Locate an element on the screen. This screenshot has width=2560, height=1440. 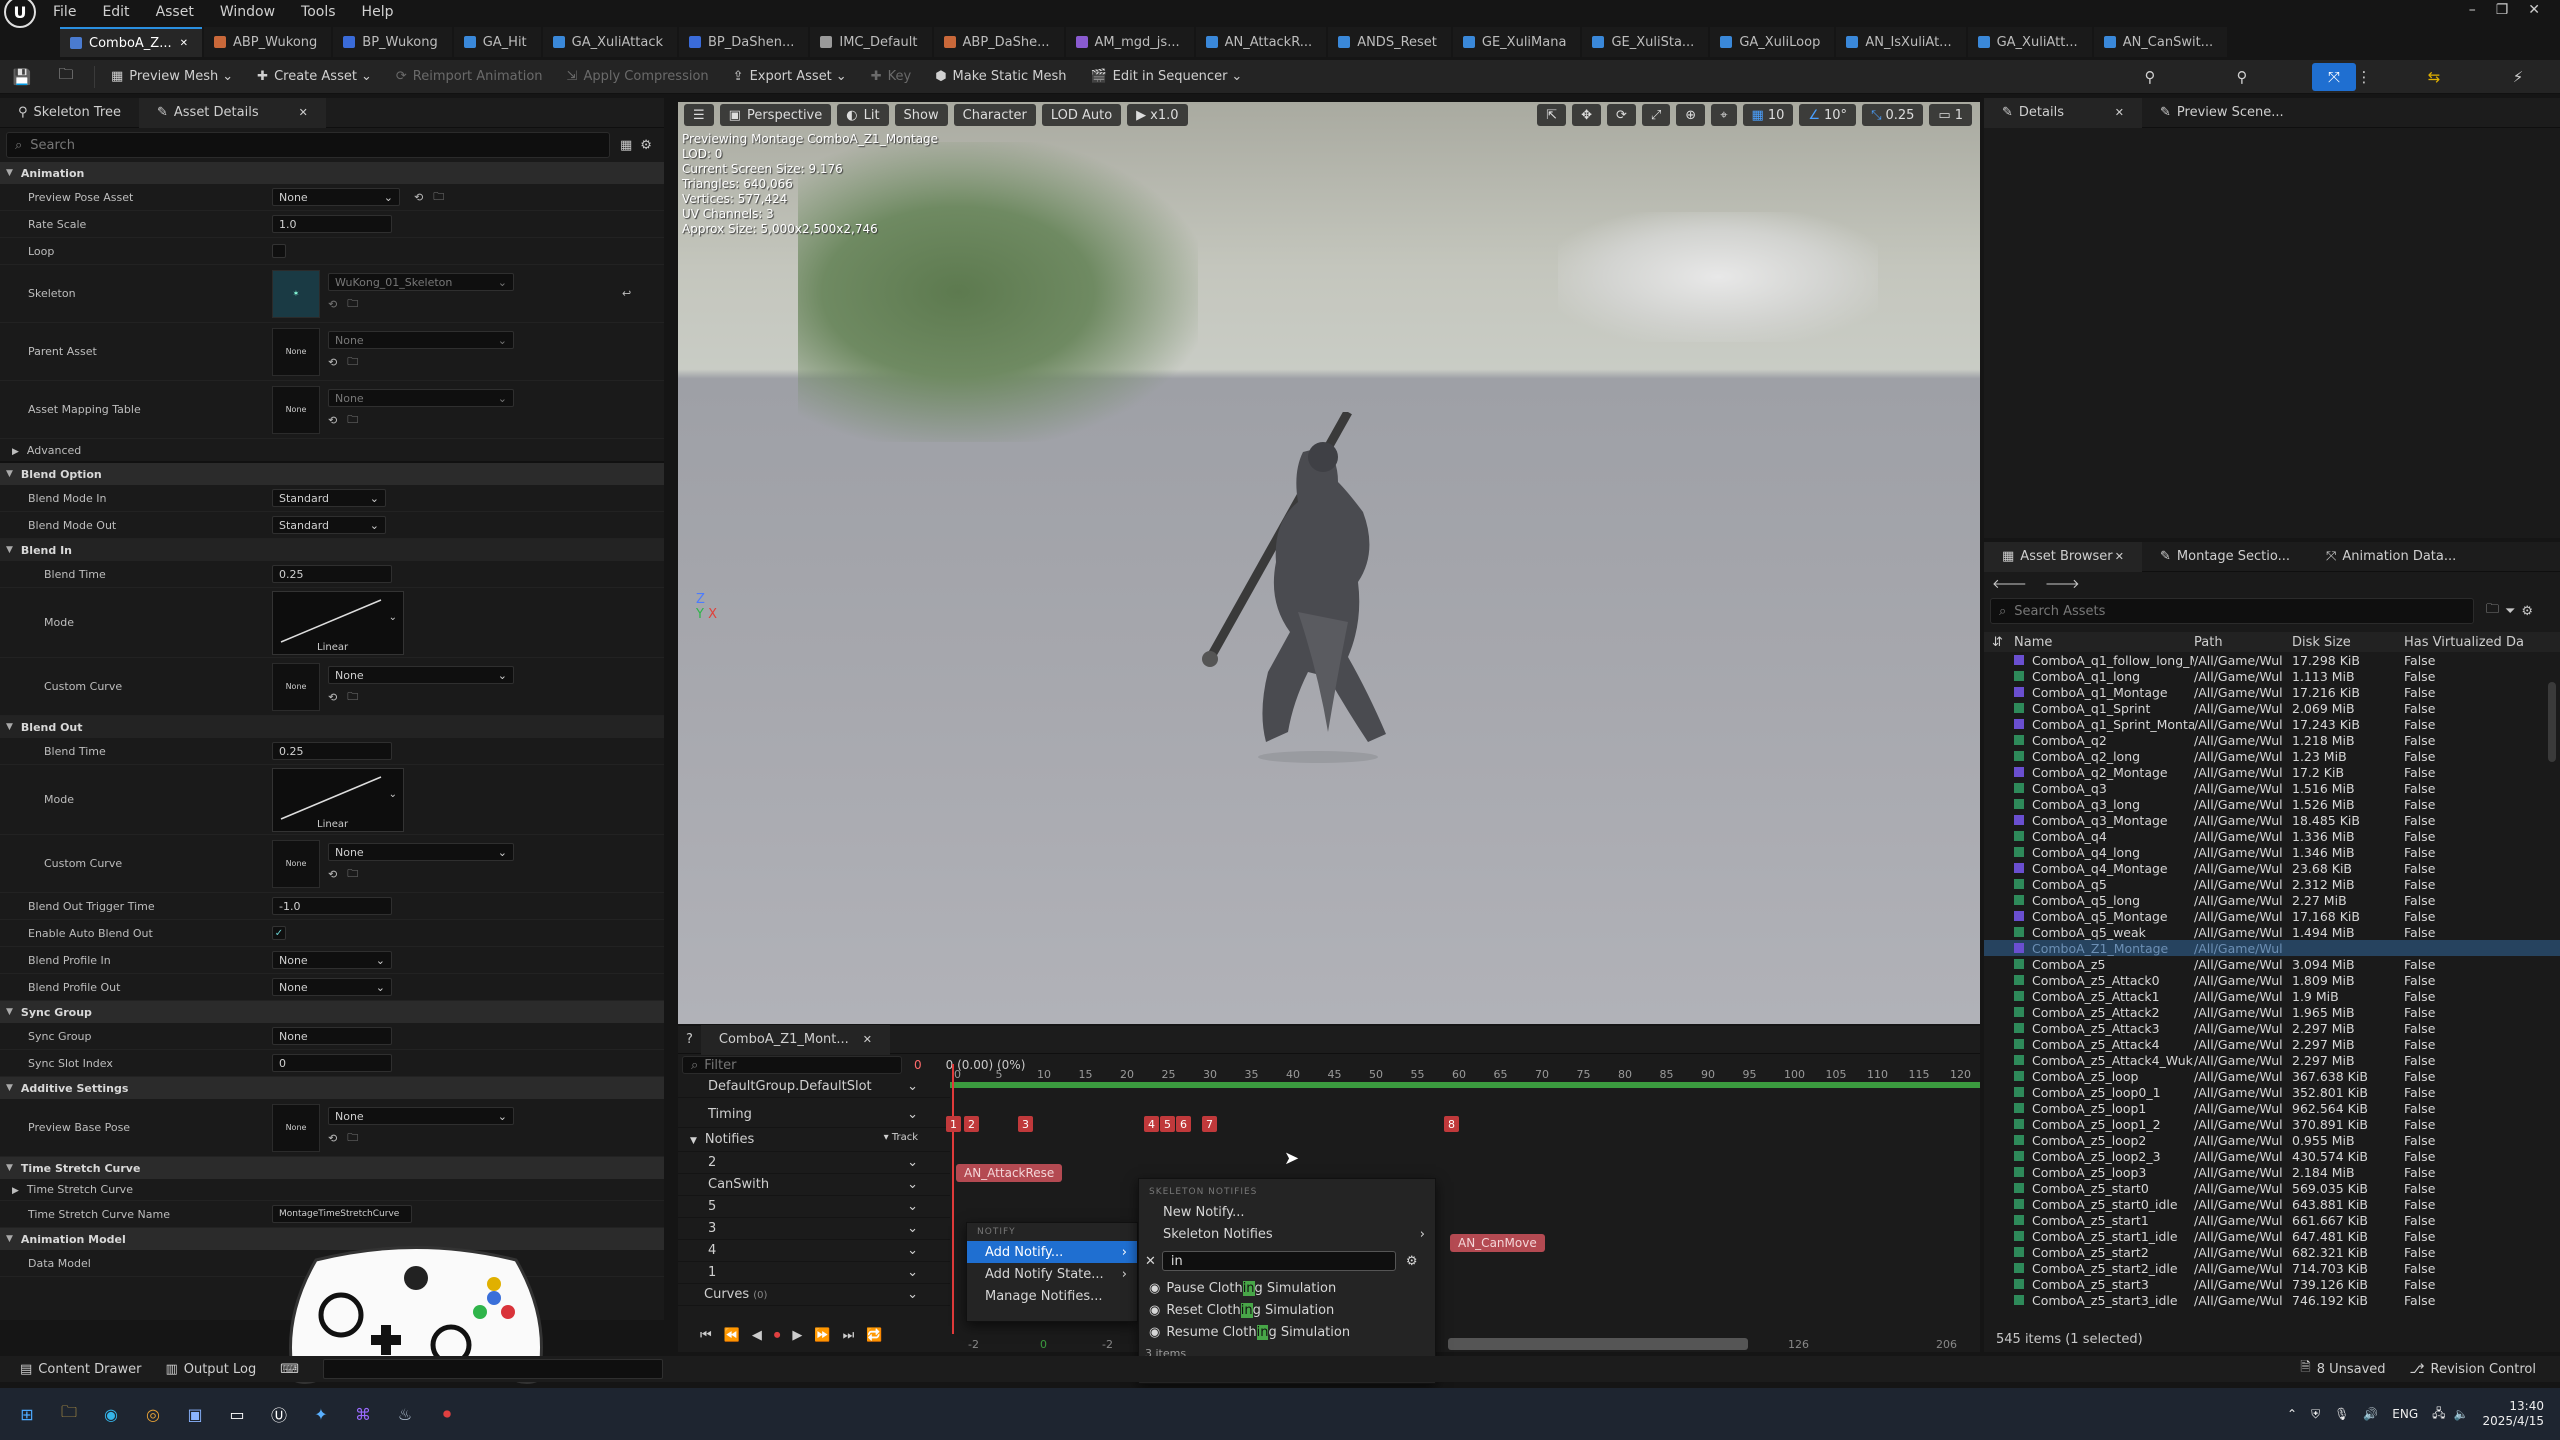
asset-row: ComboA_Z1_Montage/All/Game/Wul is located at coordinates (2272, 948).